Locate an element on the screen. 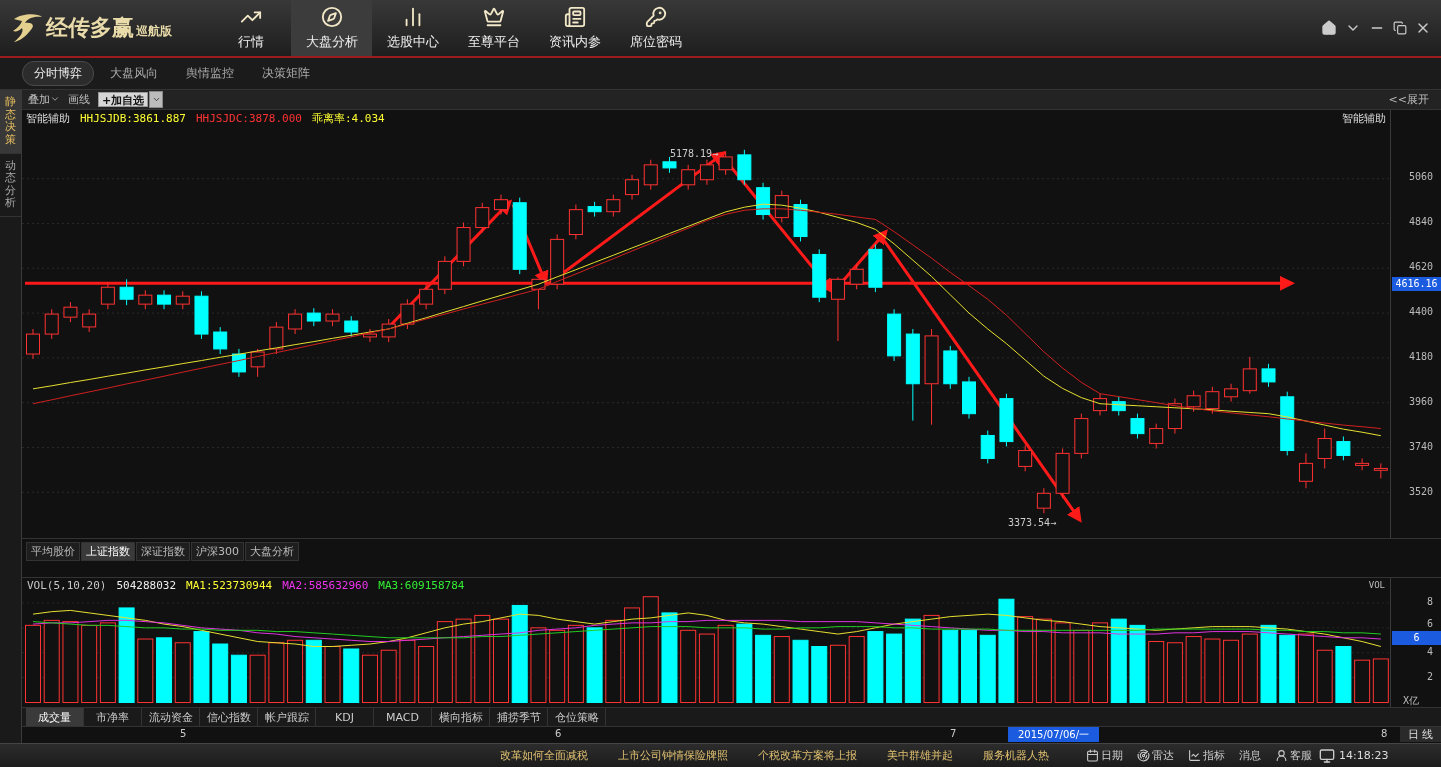 The height and width of the screenshot is (767, 1441). axis-label: 6 is located at coordinates (558, 734).